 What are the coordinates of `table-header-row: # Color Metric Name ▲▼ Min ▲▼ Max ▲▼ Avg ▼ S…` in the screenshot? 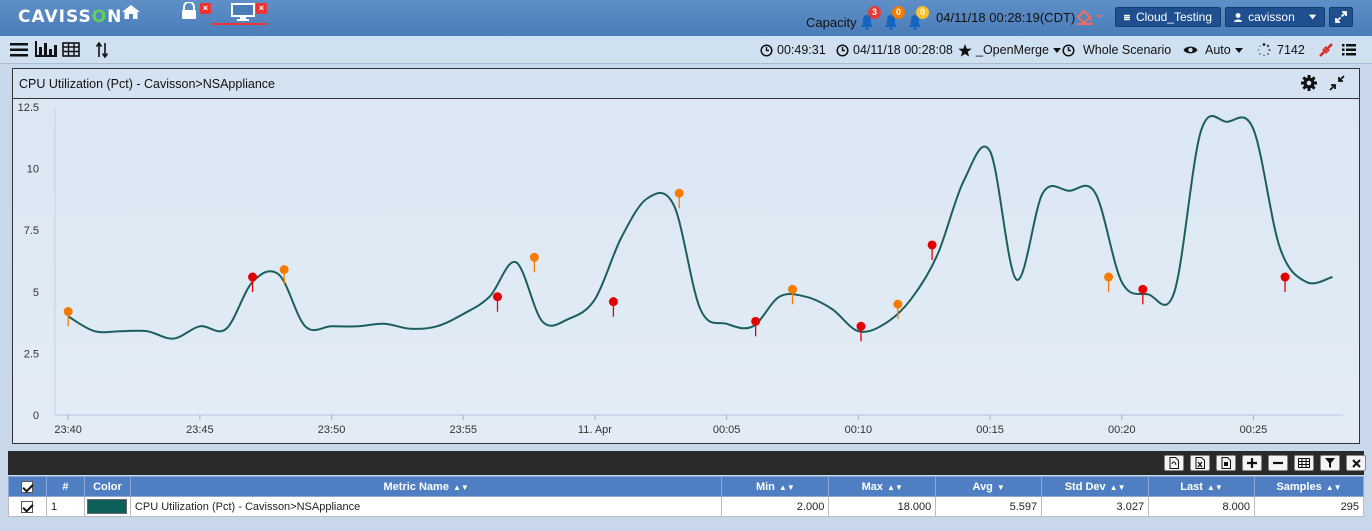 It's located at (686, 486).